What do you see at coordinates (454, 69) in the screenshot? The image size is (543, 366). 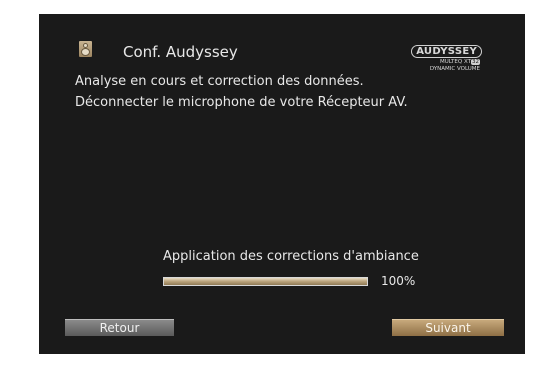 I see `logo-dynamic-volume: DYNAMIC VOLUME` at bounding box center [454, 69].